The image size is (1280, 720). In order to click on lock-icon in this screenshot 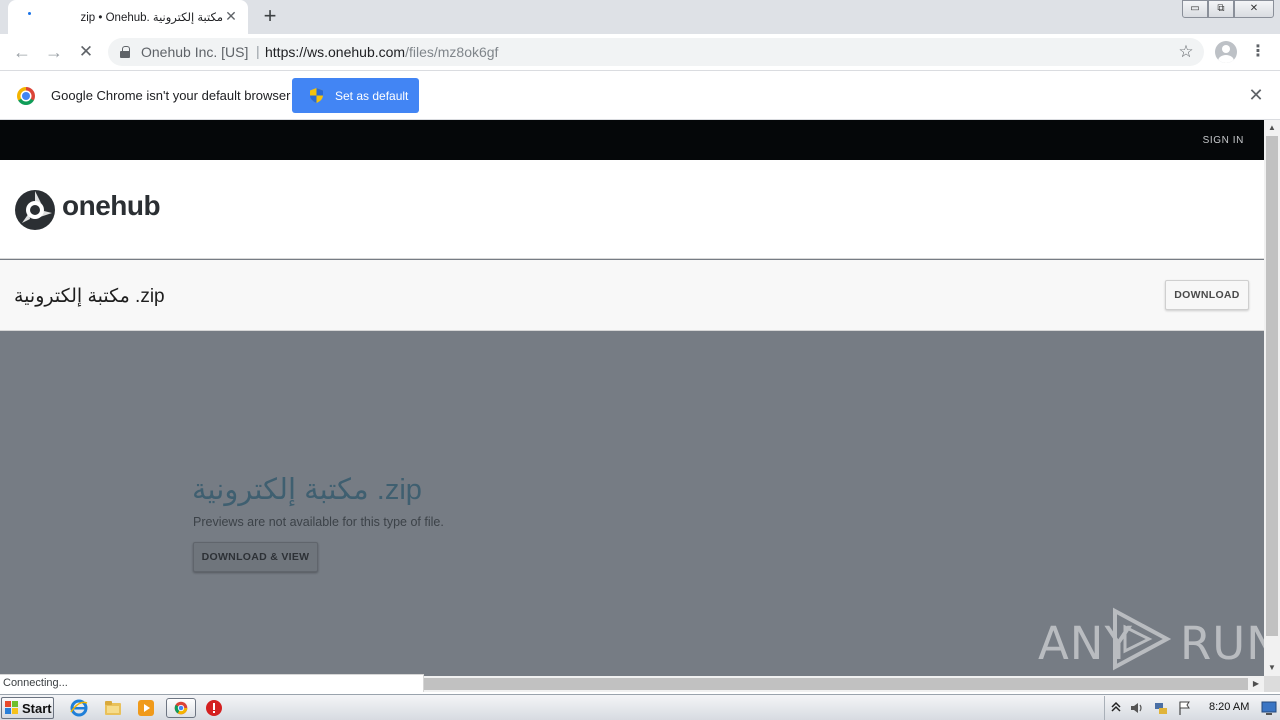, I will do `click(125, 52)`.